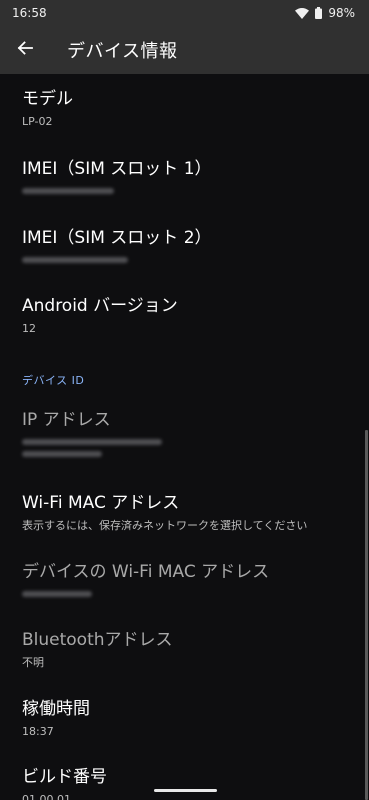  I want to click on imei1-title: IMEI（SIM スロット 1）, so click(117, 169).